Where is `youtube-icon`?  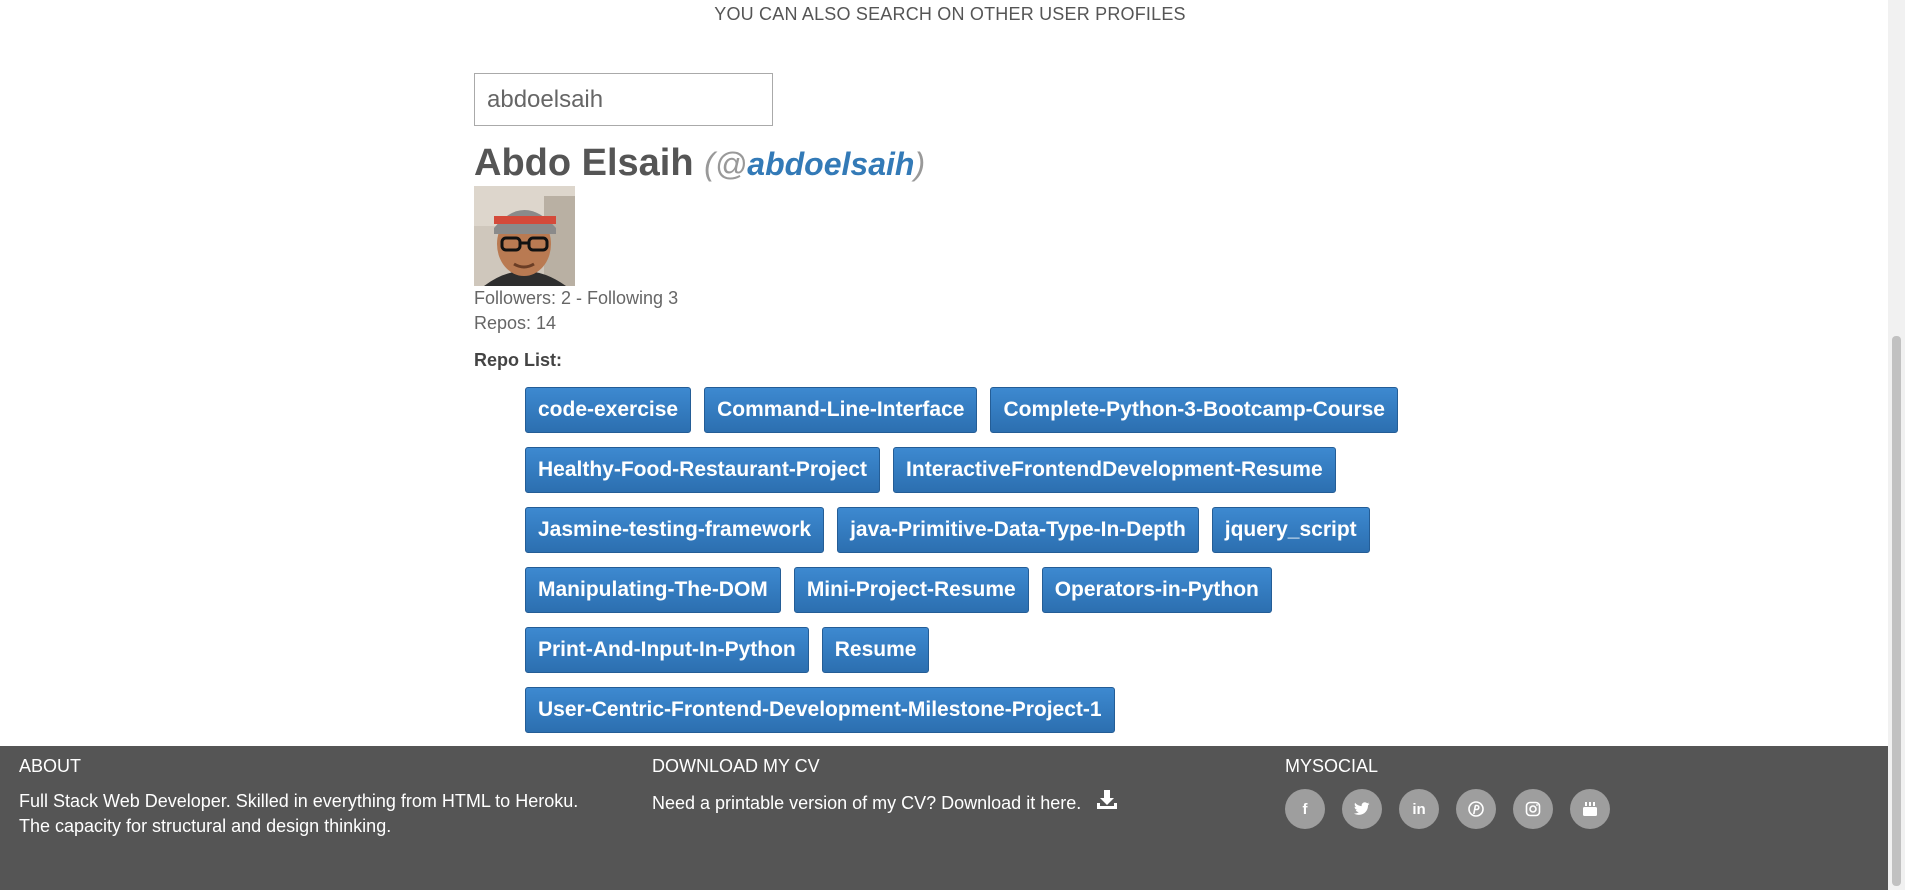 youtube-icon is located at coordinates (1590, 809).